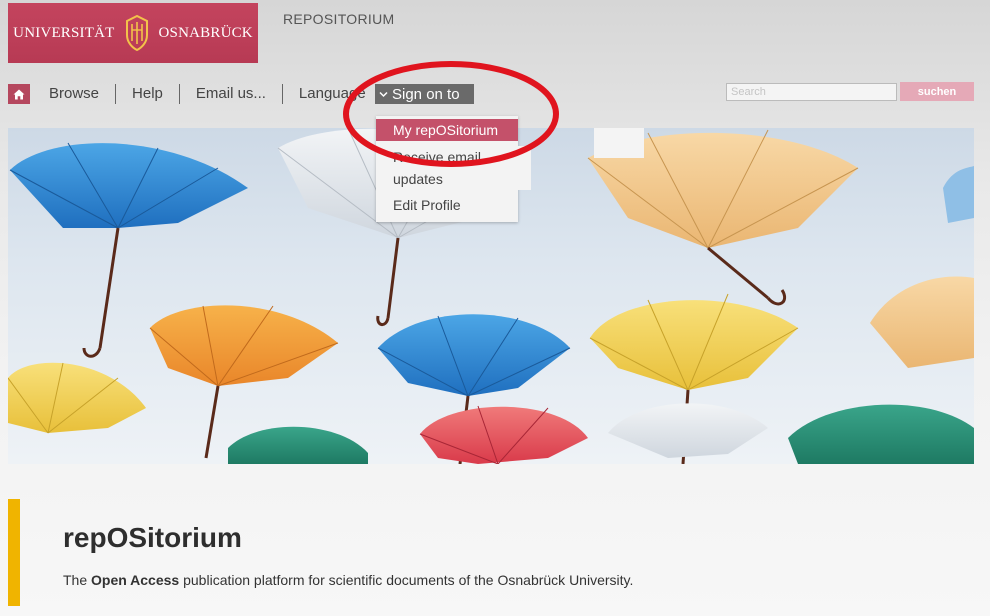 Image resolution: width=990 pixels, height=616 pixels. I want to click on dropdown-item-receive-email-updates: Receive email updates, so click(453, 168).